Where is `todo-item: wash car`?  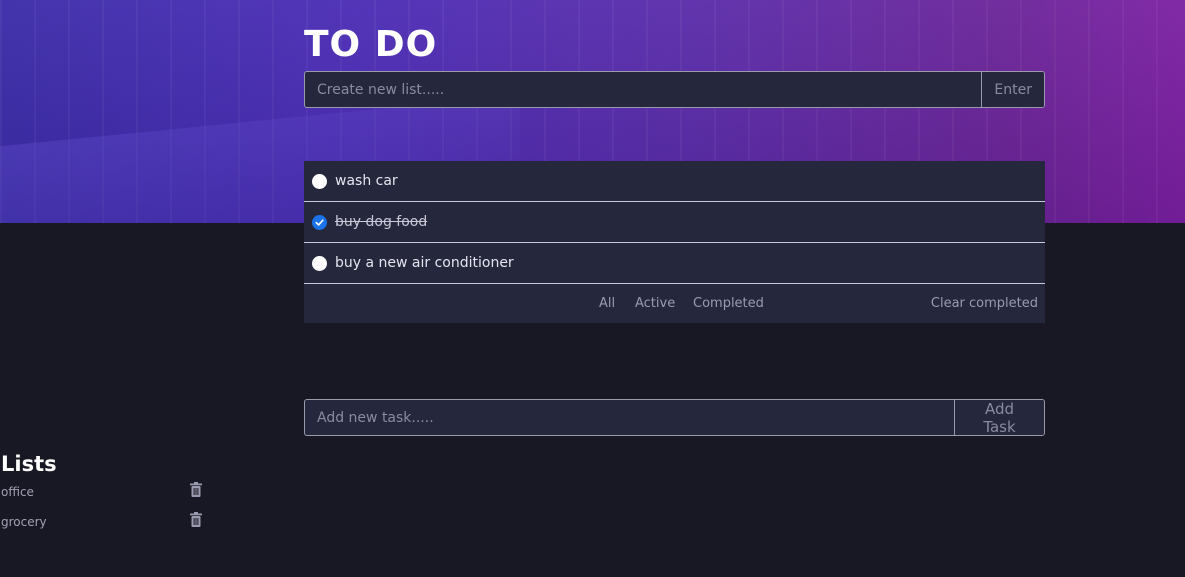
todo-item: wash car is located at coordinates (674, 181).